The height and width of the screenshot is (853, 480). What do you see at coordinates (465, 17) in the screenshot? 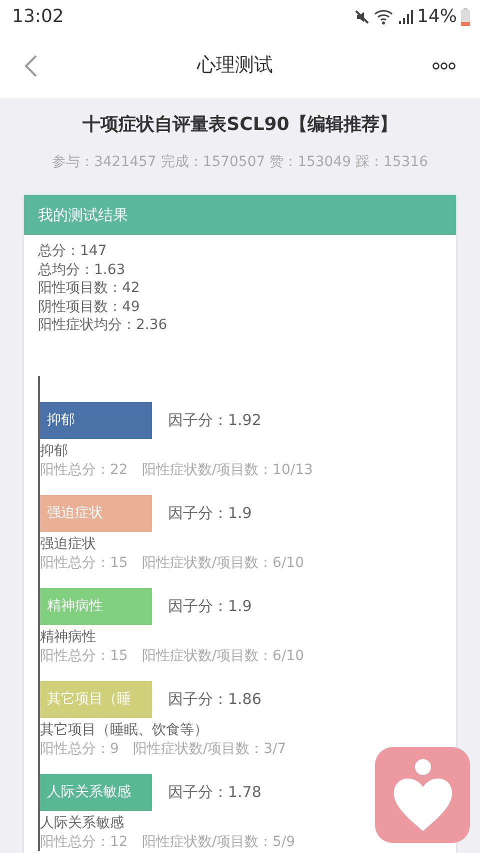
I see `battery-icon` at bounding box center [465, 17].